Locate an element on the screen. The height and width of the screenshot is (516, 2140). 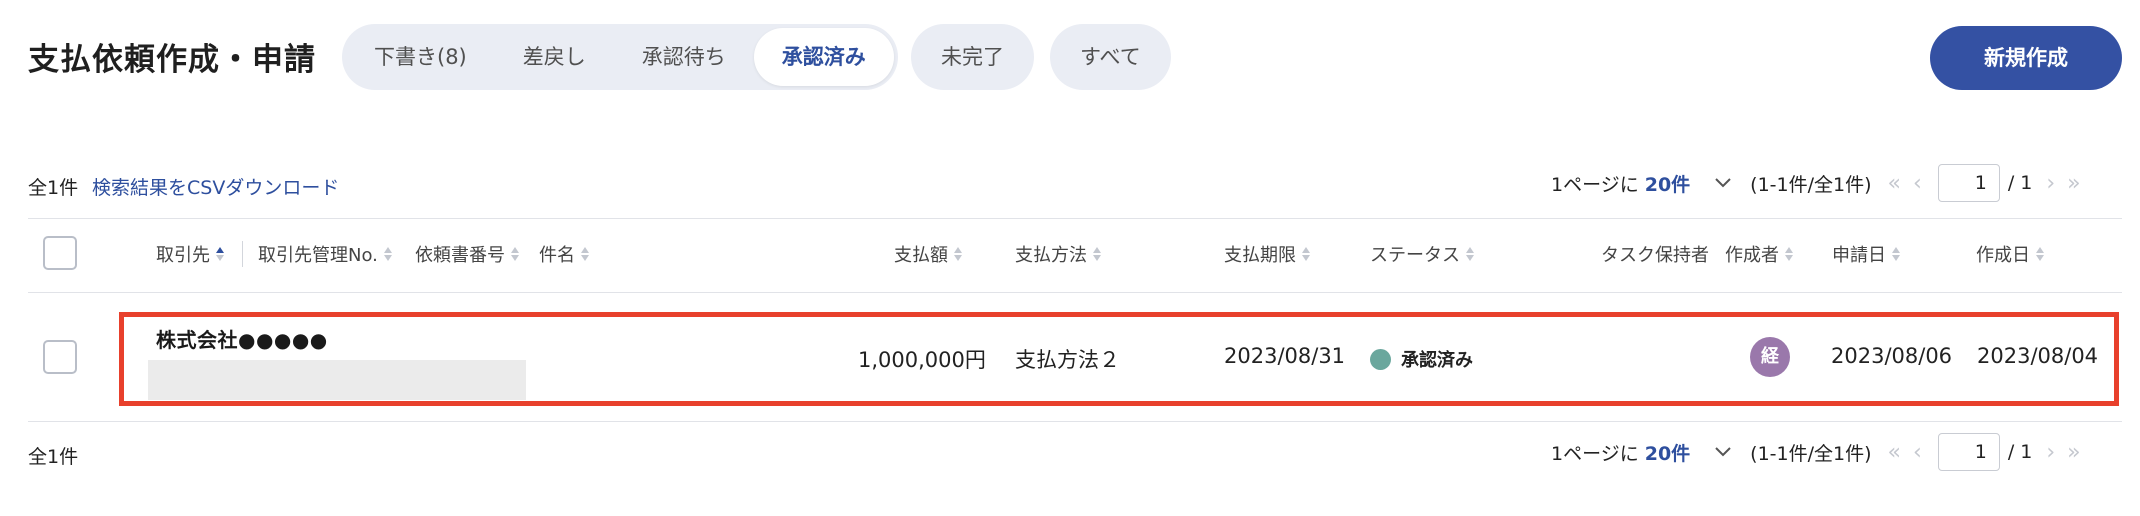
redacted-field is located at coordinates (337, 380).